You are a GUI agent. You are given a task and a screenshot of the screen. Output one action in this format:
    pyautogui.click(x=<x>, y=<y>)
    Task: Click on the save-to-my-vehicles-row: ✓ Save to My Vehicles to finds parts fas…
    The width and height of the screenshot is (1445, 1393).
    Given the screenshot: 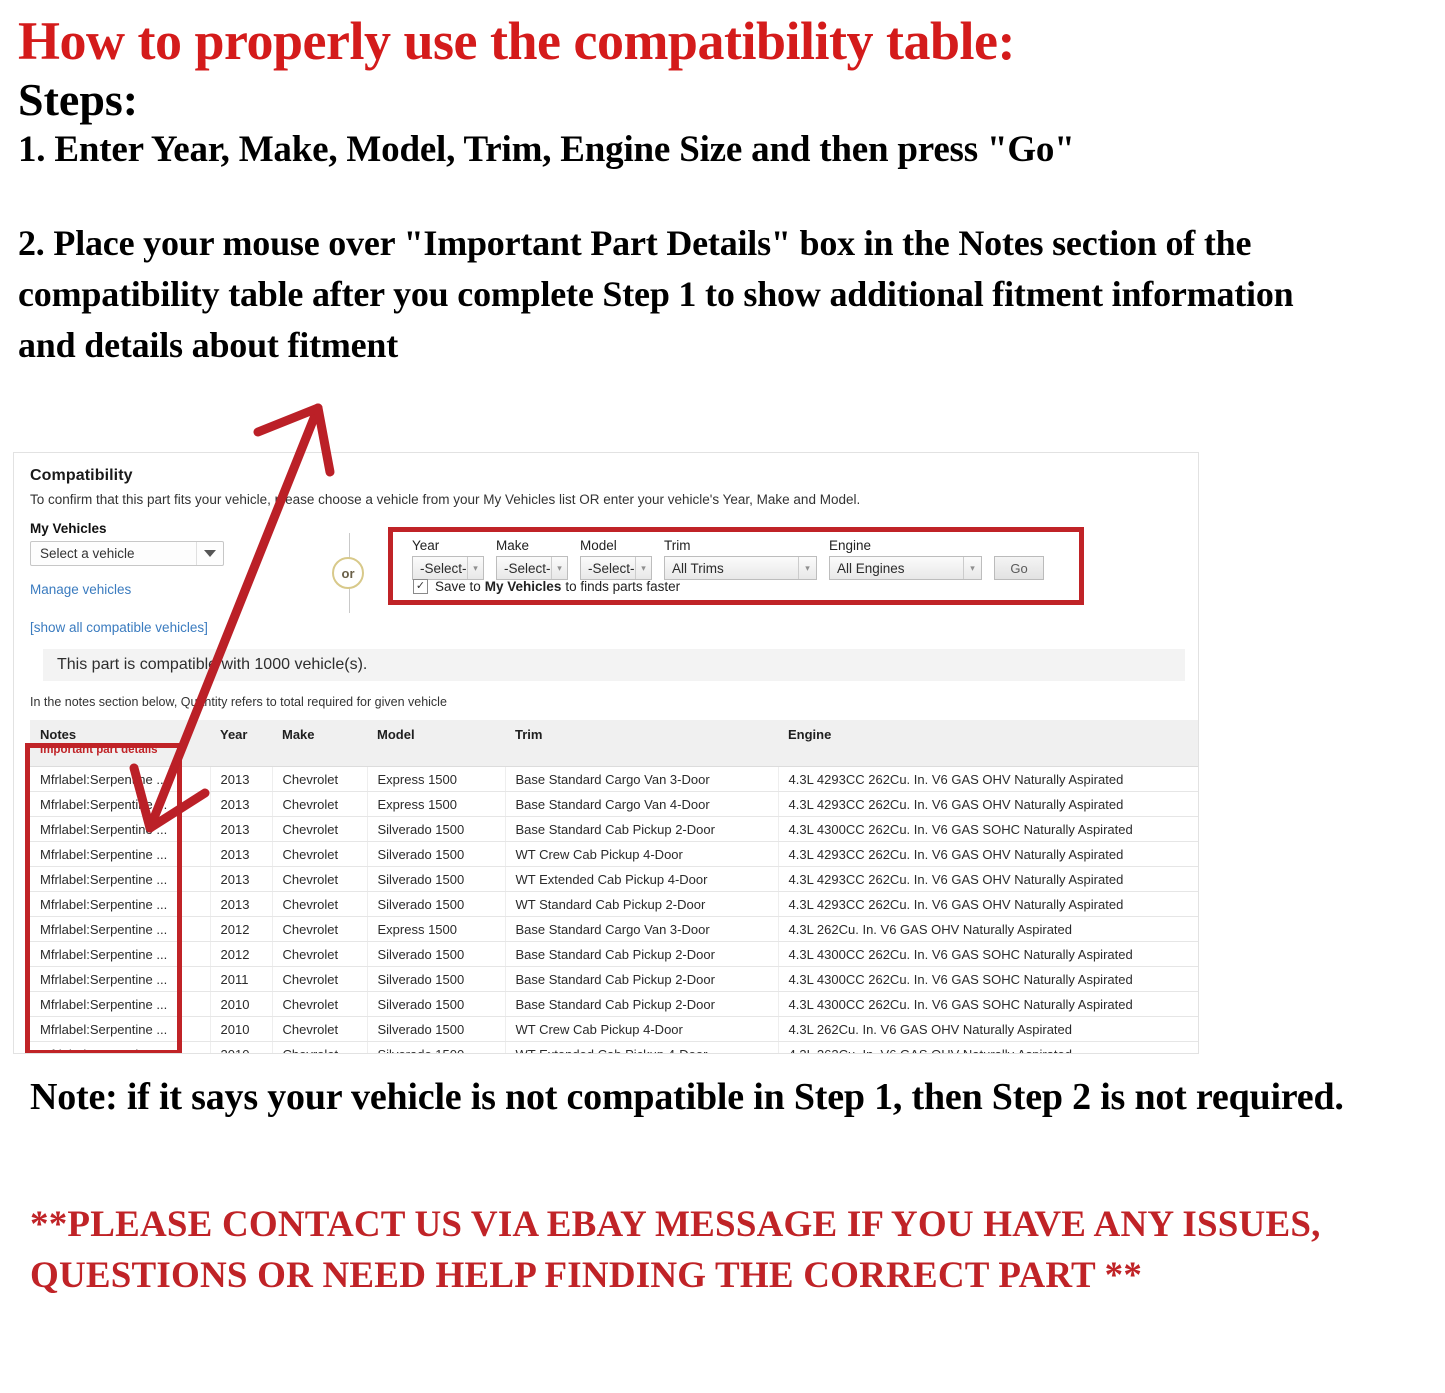 What is the action you would take?
    pyautogui.click(x=546, y=586)
    